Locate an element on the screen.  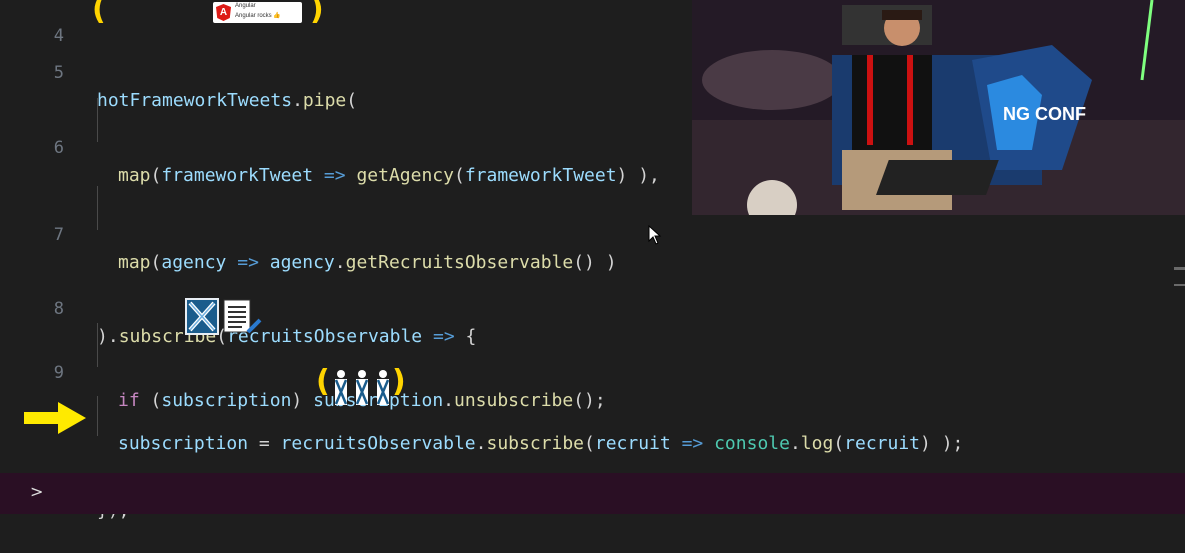
code-line-8: 8 ).subscribe(recruitsObservable => { is located at coordinates (238, 307).